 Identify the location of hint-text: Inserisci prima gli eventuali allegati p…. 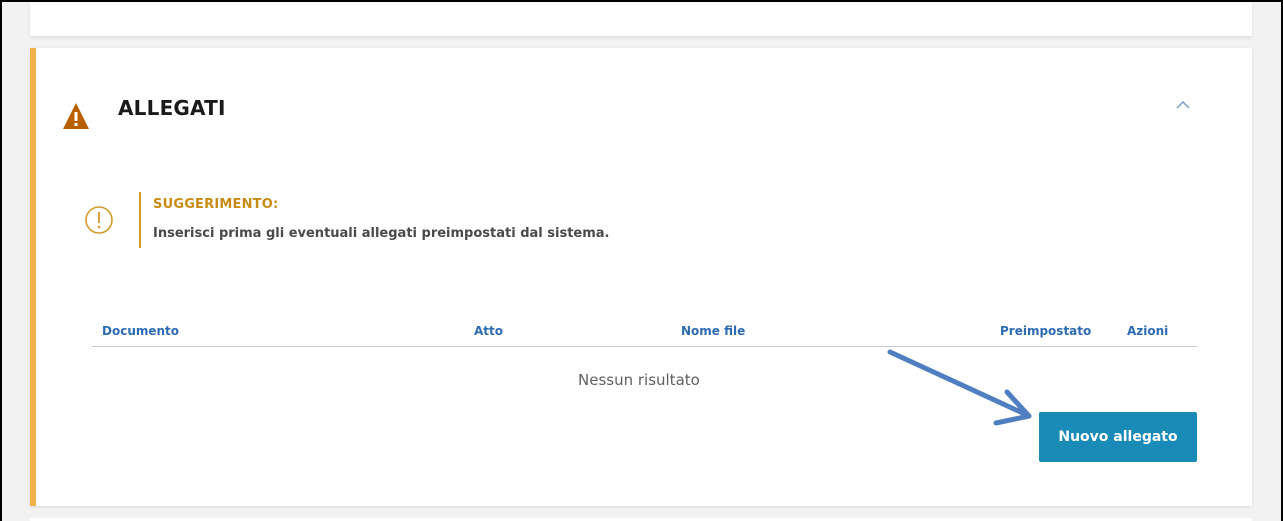
(381, 233).